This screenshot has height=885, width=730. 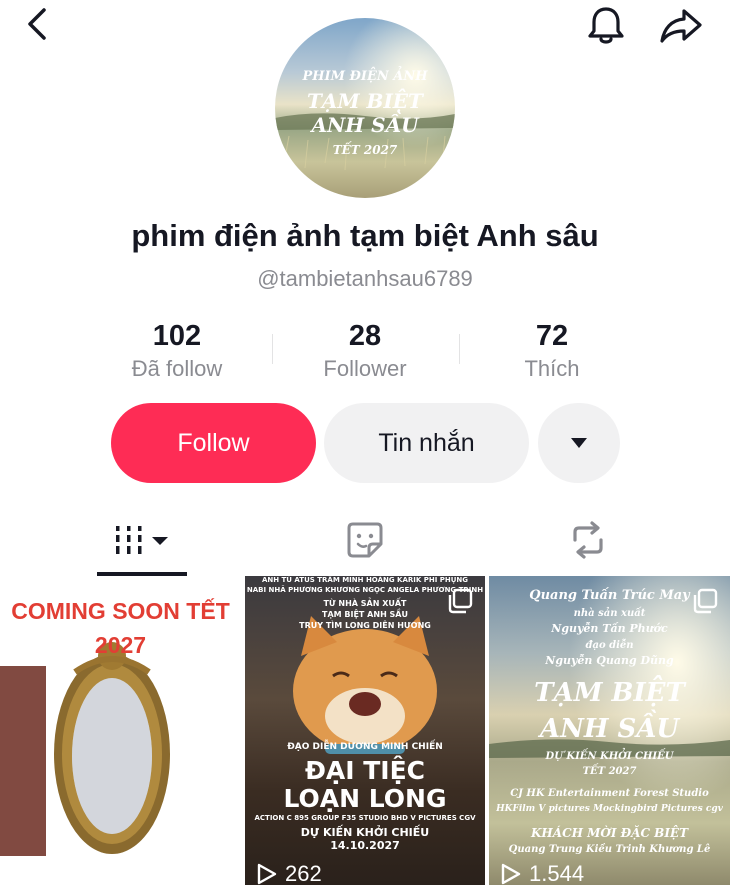 I want to click on caret-down-icon, so click(x=579, y=443).